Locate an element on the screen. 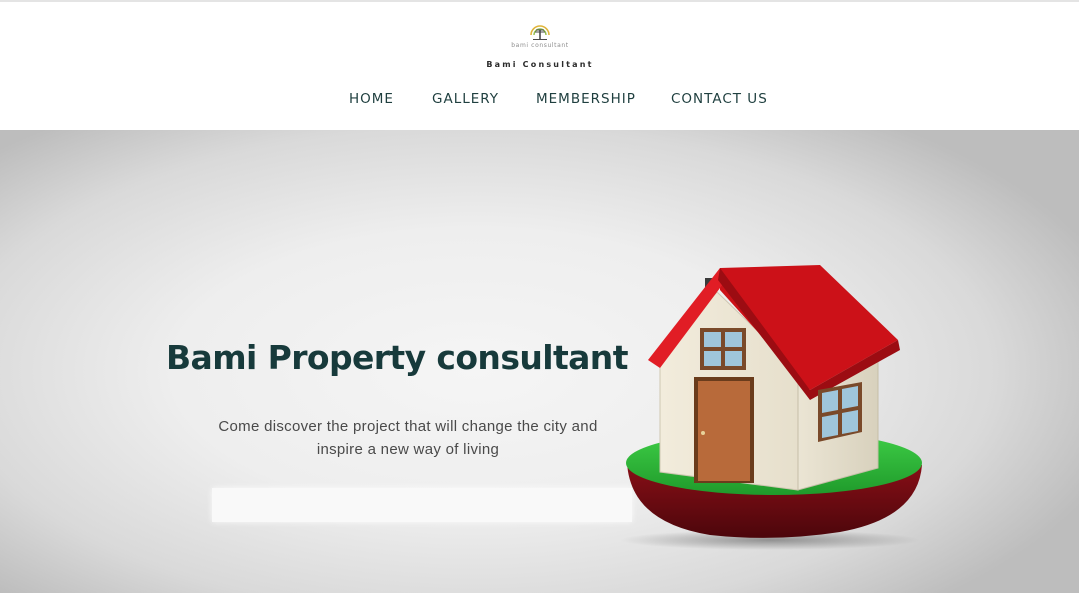  hero-search-bar is located at coordinates (422, 505).